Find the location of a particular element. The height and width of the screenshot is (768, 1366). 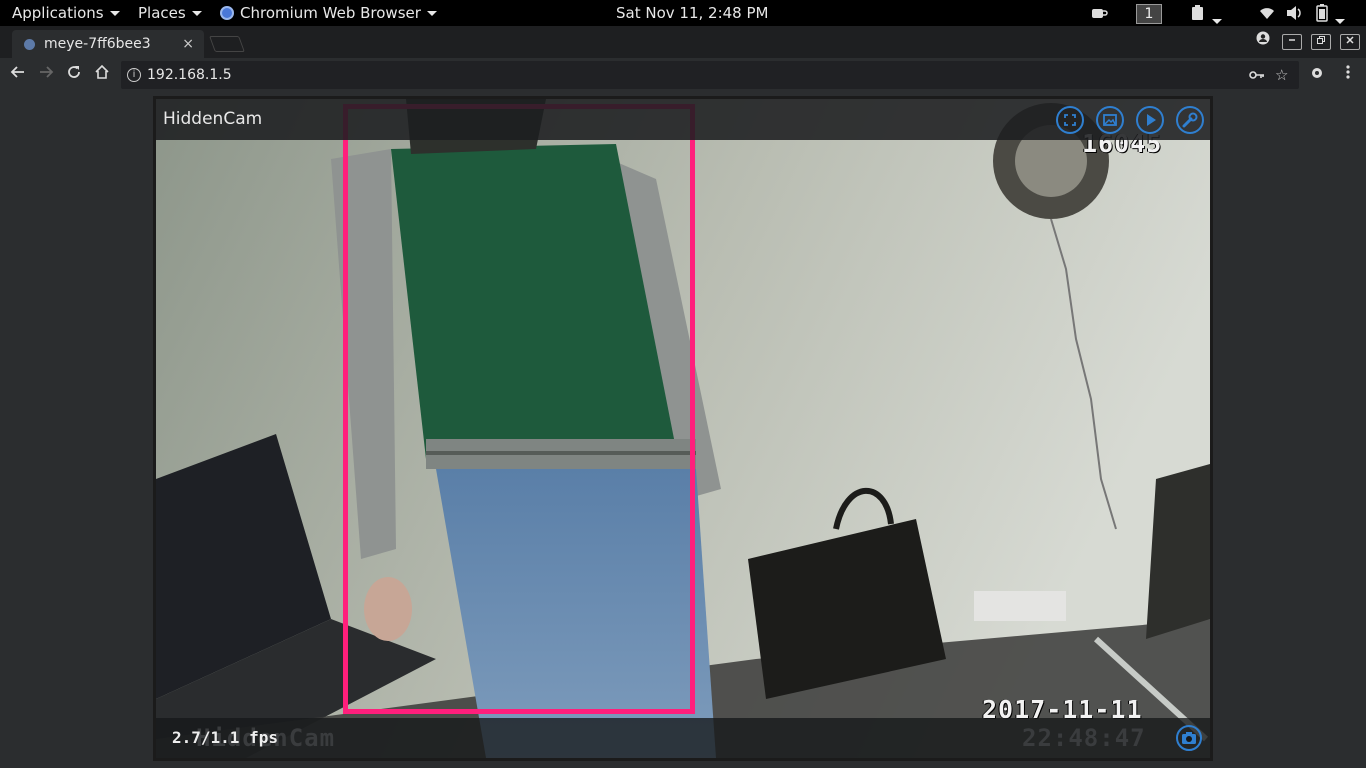

forward-icon is located at coordinates (46, 75).